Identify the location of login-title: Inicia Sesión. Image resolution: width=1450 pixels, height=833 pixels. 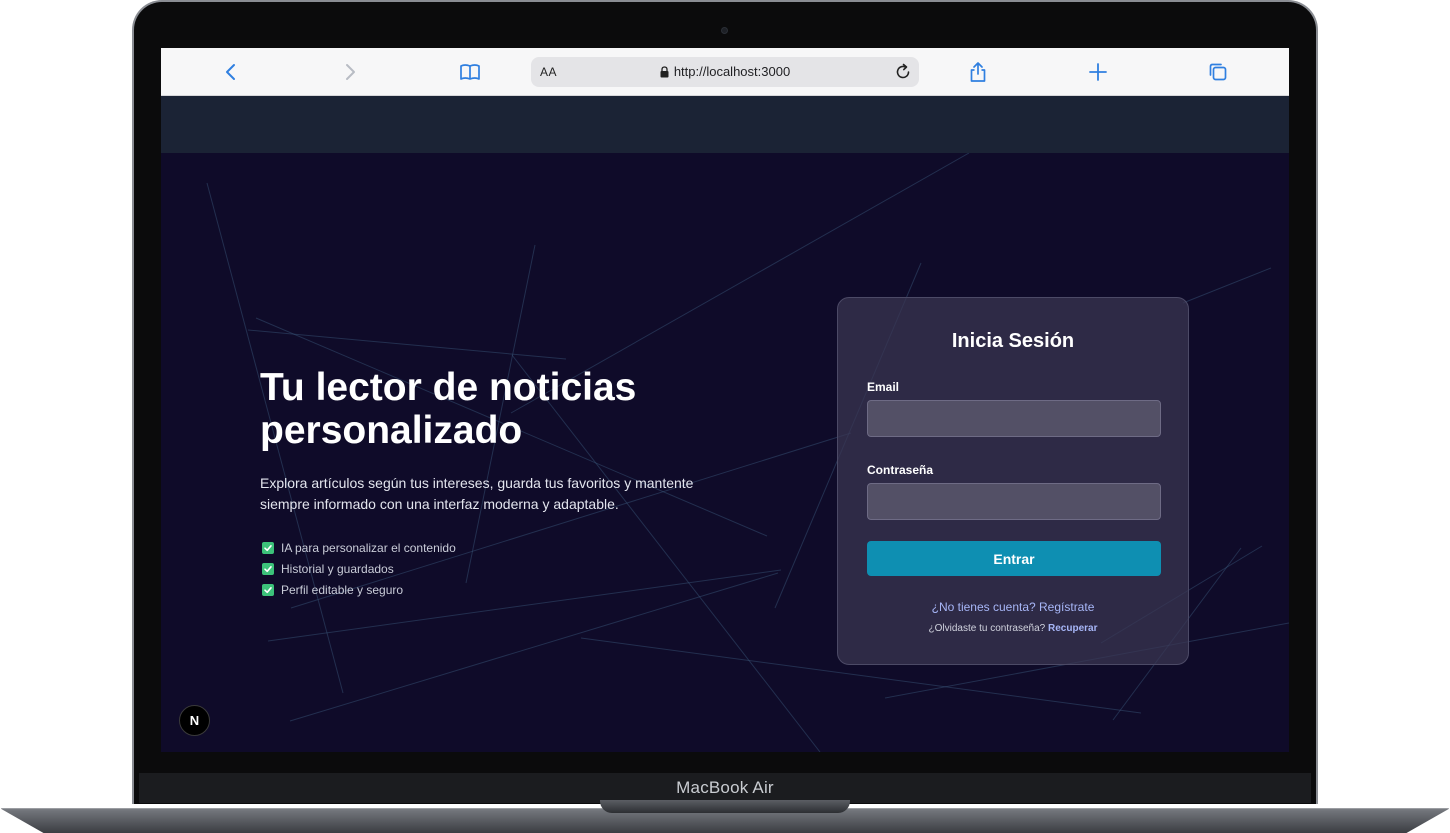
(1013, 341).